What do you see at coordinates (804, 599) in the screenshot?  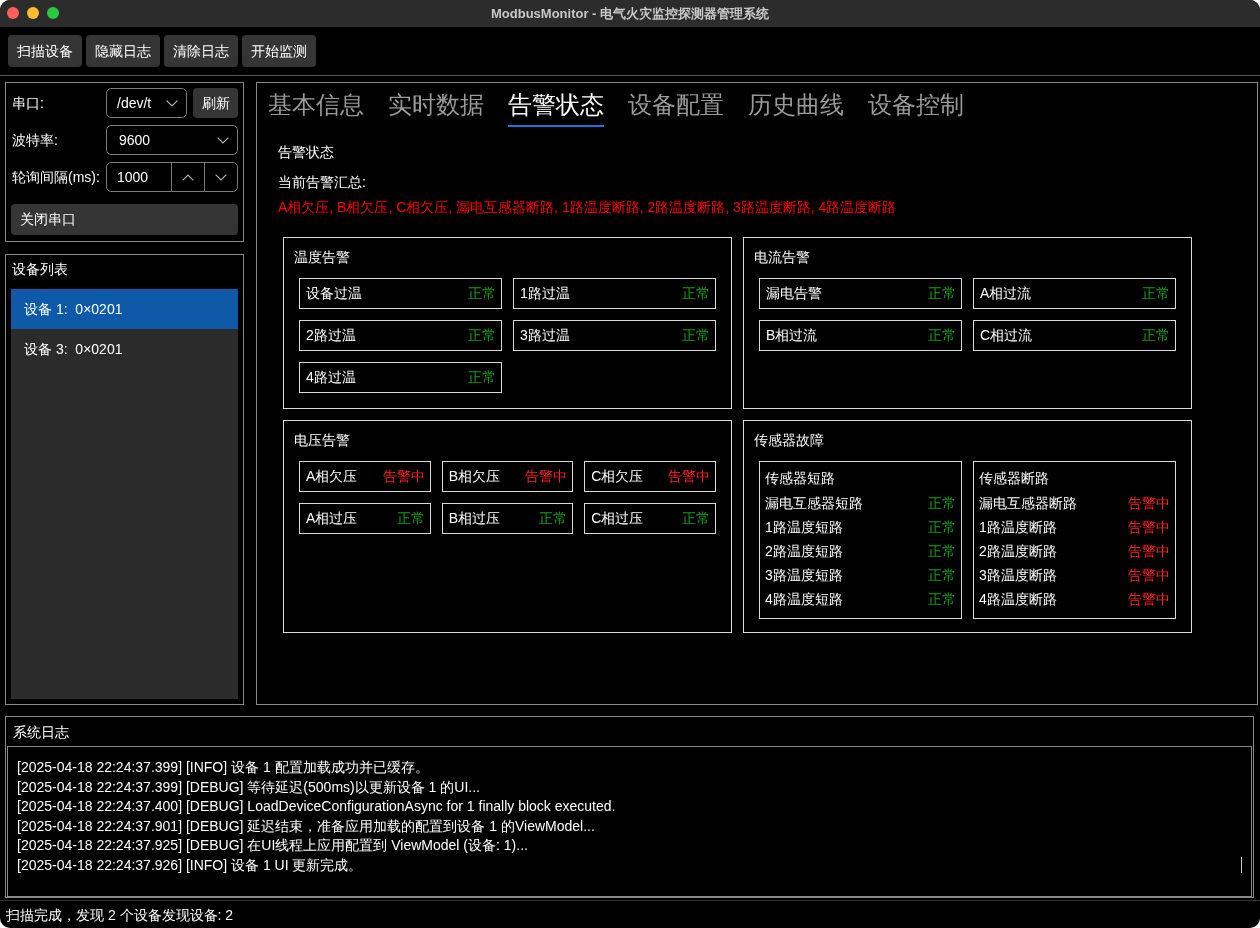 I see `fault-label: 4路温度短路` at bounding box center [804, 599].